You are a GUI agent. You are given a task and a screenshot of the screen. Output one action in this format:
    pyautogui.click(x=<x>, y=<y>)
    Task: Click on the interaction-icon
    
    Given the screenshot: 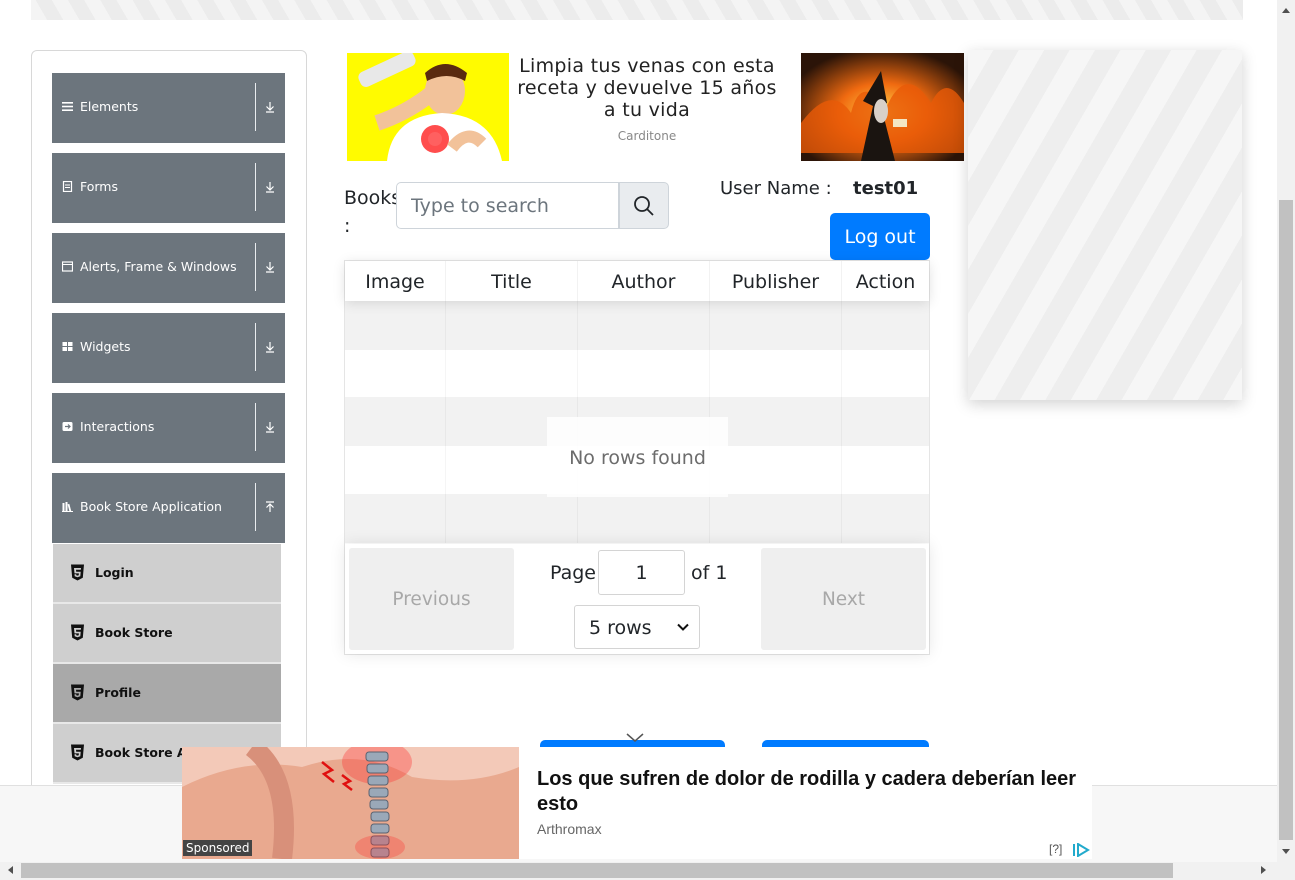 What is the action you would take?
    pyautogui.click(x=67, y=426)
    